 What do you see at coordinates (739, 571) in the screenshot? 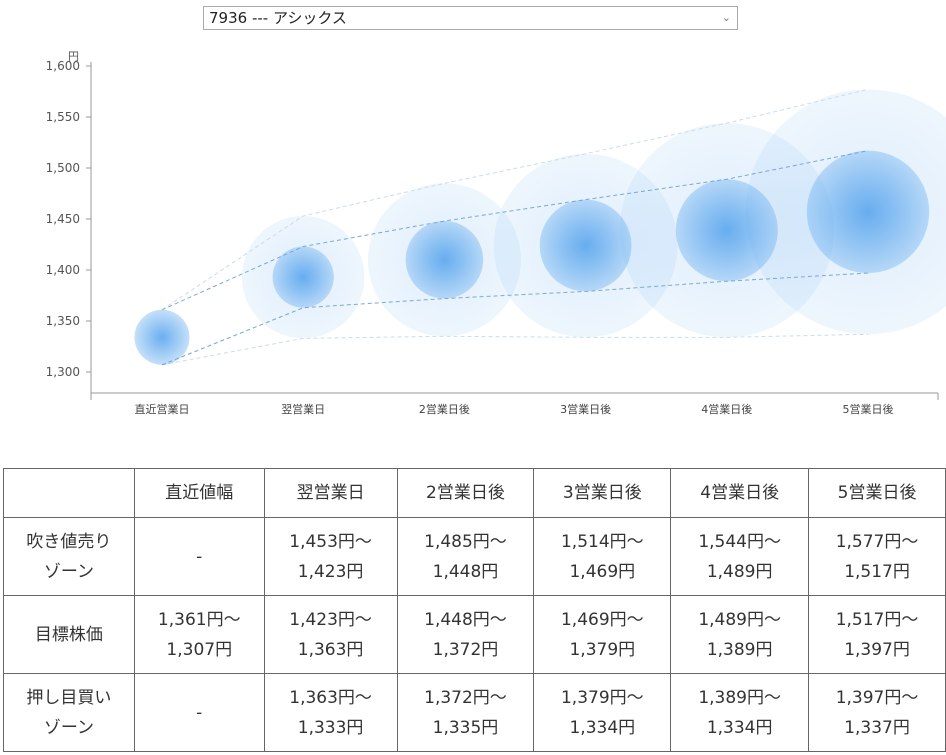
I see `cell-line: 1,489円` at bounding box center [739, 571].